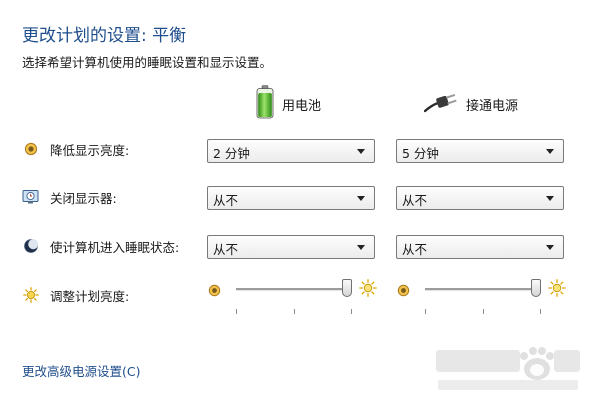  I want to click on monitor-clock-icon, so click(31, 197).